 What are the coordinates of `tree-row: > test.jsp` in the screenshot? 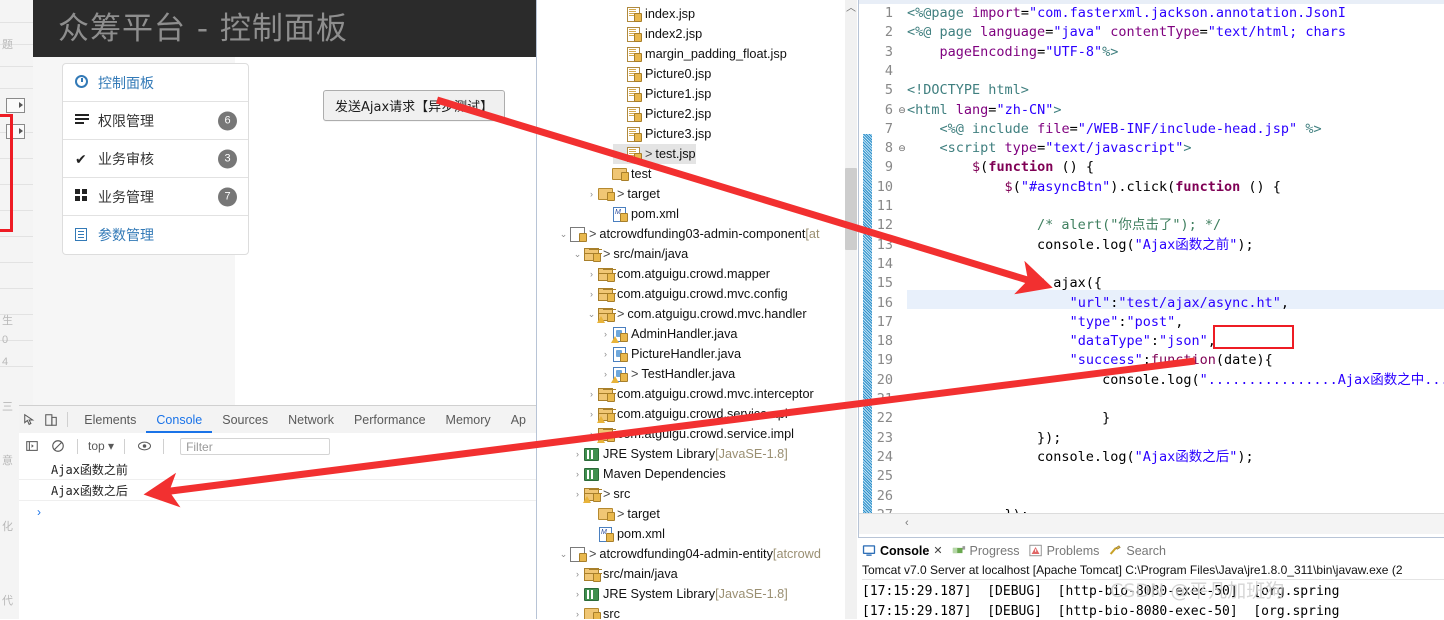 It's located at (654, 154).